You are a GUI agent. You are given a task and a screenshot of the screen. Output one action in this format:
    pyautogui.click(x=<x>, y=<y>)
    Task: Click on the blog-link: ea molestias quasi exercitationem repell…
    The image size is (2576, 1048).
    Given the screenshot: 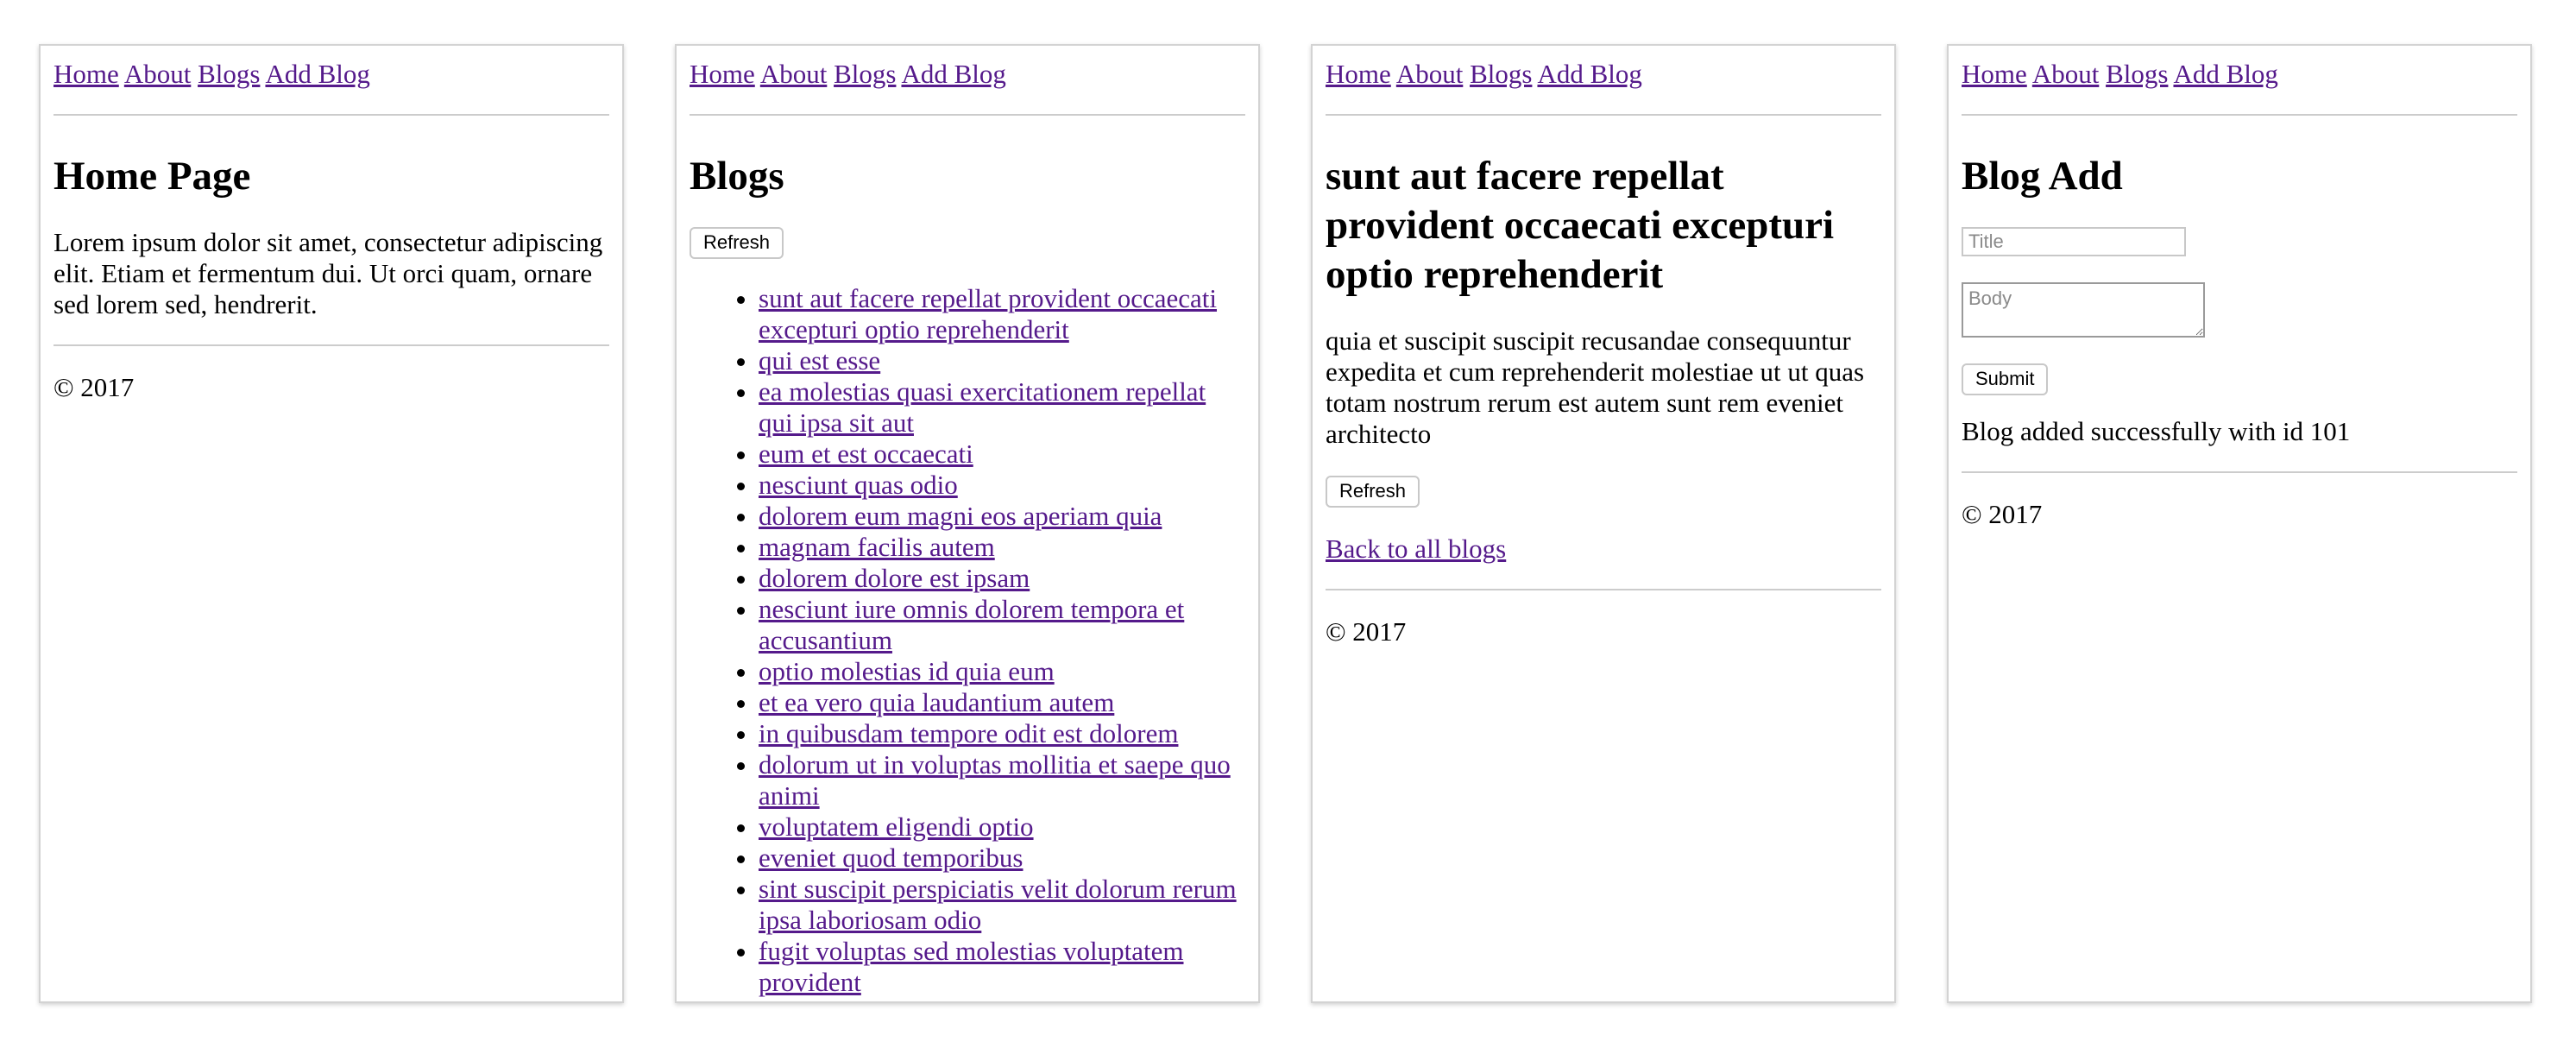 What is the action you would take?
    pyautogui.click(x=982, y=407)
    